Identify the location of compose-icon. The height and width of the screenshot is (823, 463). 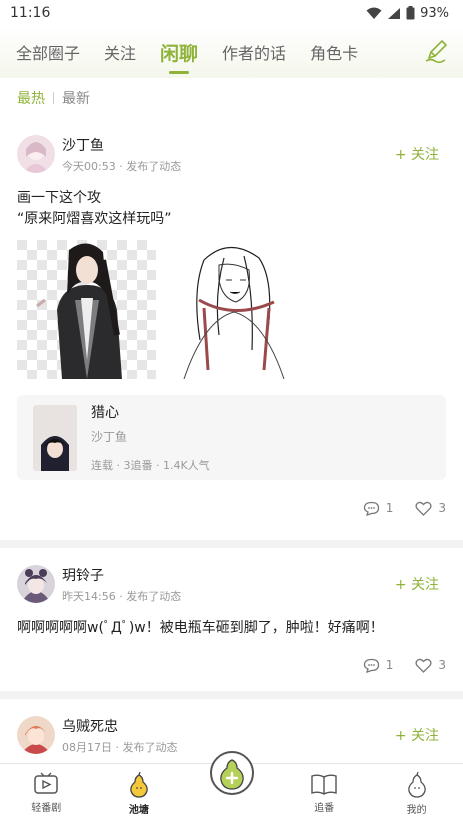
(436, 51).